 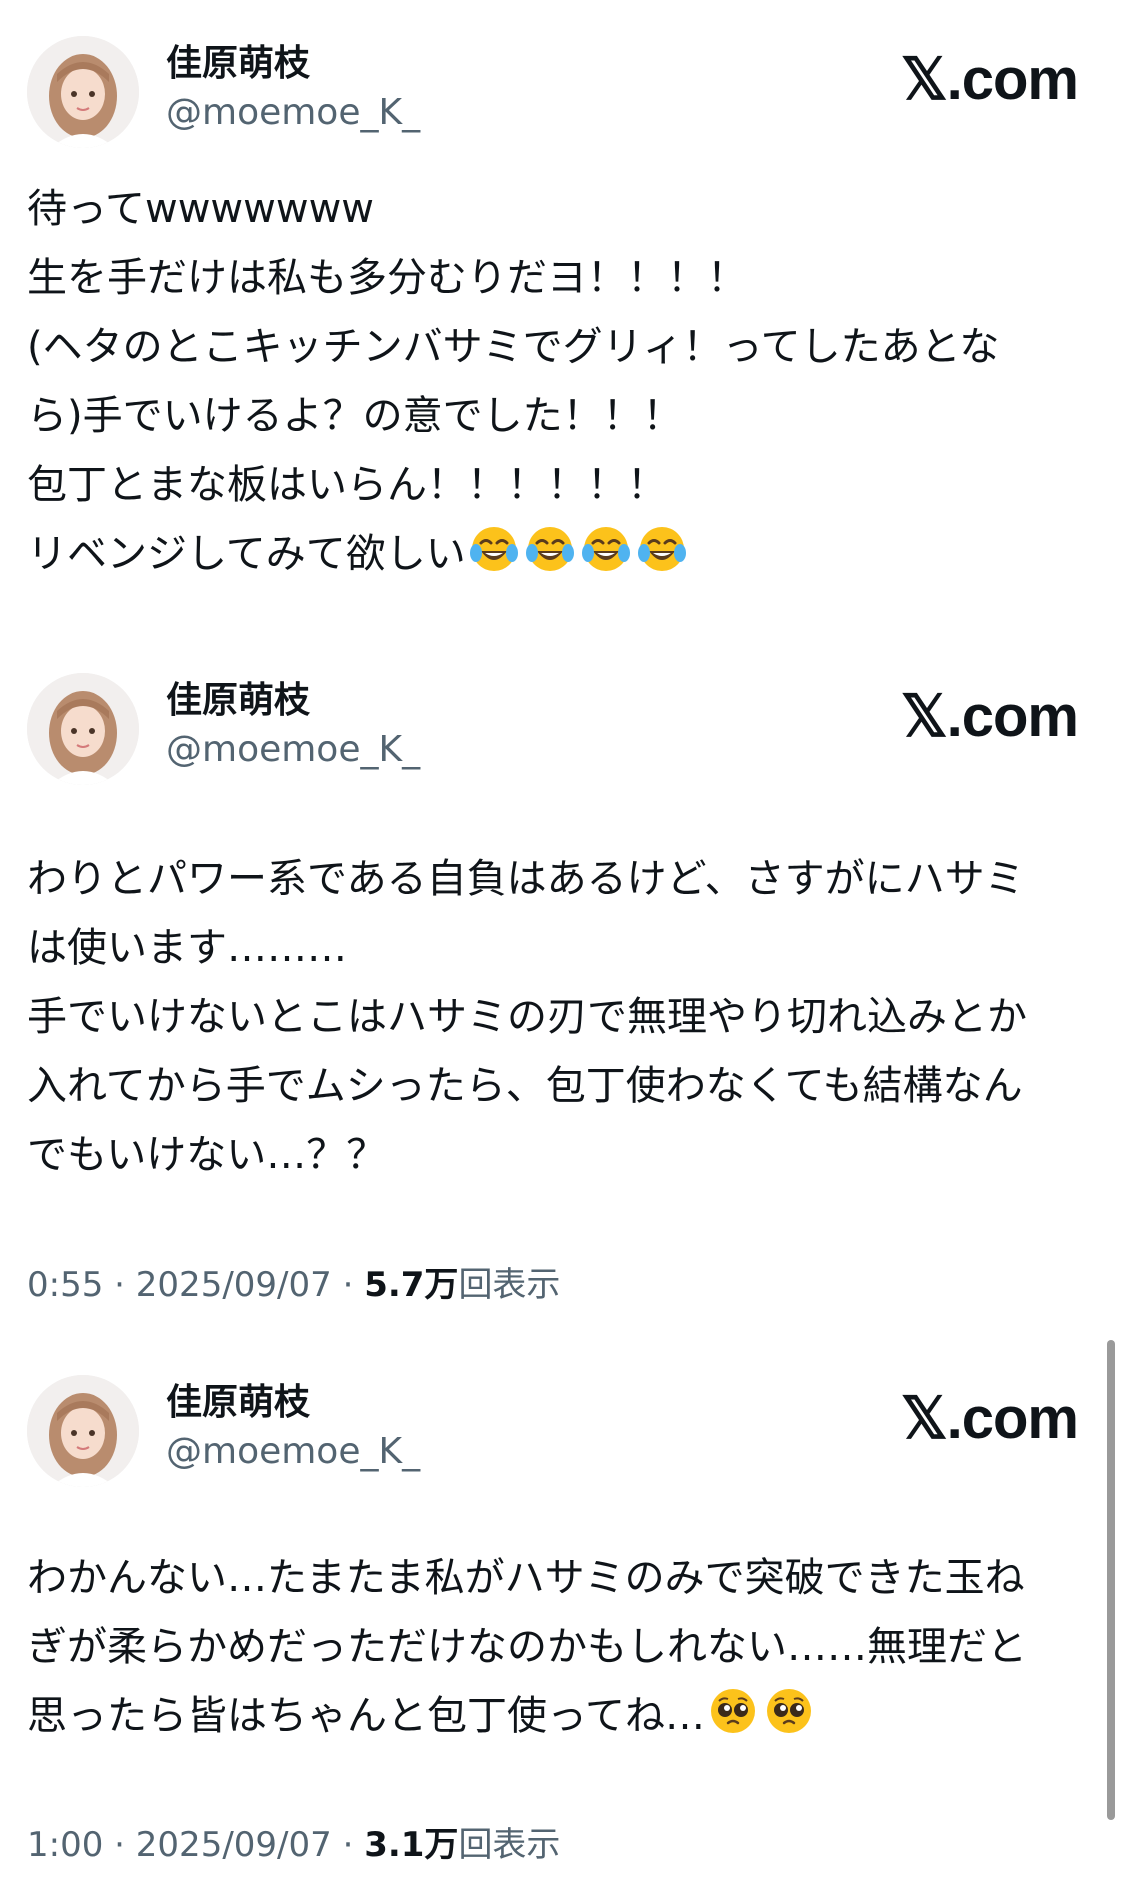 What do you see at coordinates (525, 1086) in the screenshot?
I see `text-line: 入れてから手でムシったら、包丁使わなくても結構なん` at bounding box center [525, 1086].